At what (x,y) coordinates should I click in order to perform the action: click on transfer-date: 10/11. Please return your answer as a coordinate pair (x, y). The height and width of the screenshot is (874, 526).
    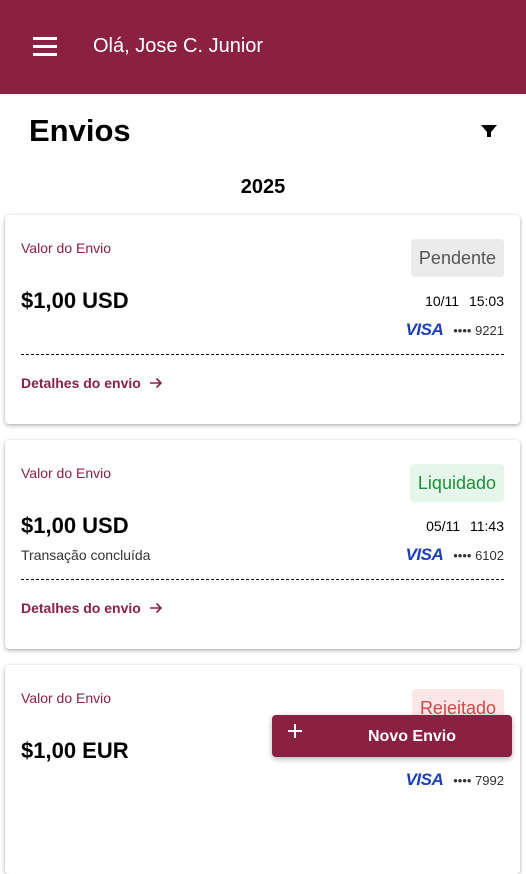
    Looking at the image, I should click on (442, 301).